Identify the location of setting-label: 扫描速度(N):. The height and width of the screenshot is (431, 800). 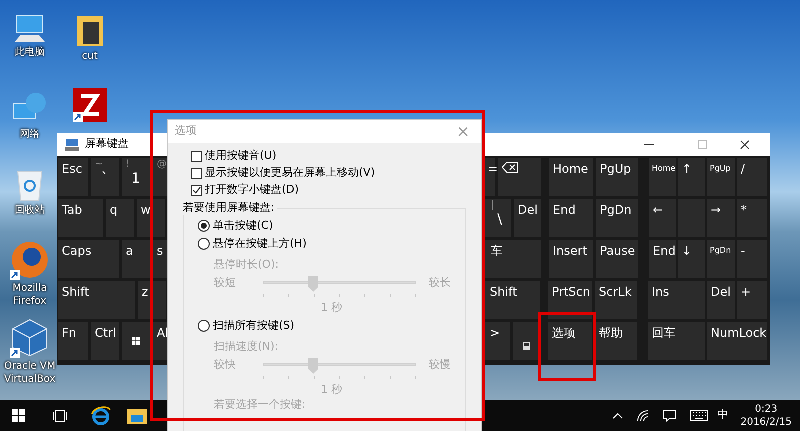
(247, 347).